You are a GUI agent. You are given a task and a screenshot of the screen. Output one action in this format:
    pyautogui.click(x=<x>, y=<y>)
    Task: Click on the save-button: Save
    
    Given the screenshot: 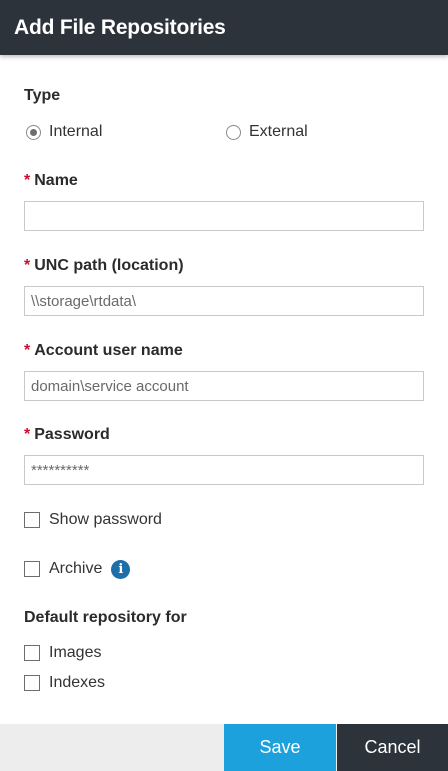 What is the action you would take?
    pyautogui.click(x=280, y=747)
    